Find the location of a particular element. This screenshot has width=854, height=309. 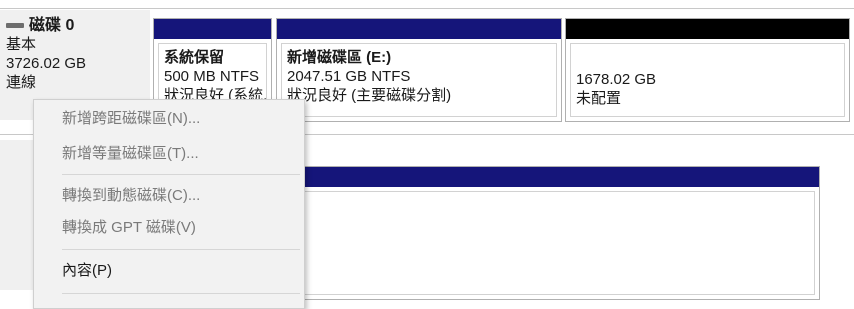

partition-title: 新增磁碟區 (E:) is located at coordinates (339, 57).